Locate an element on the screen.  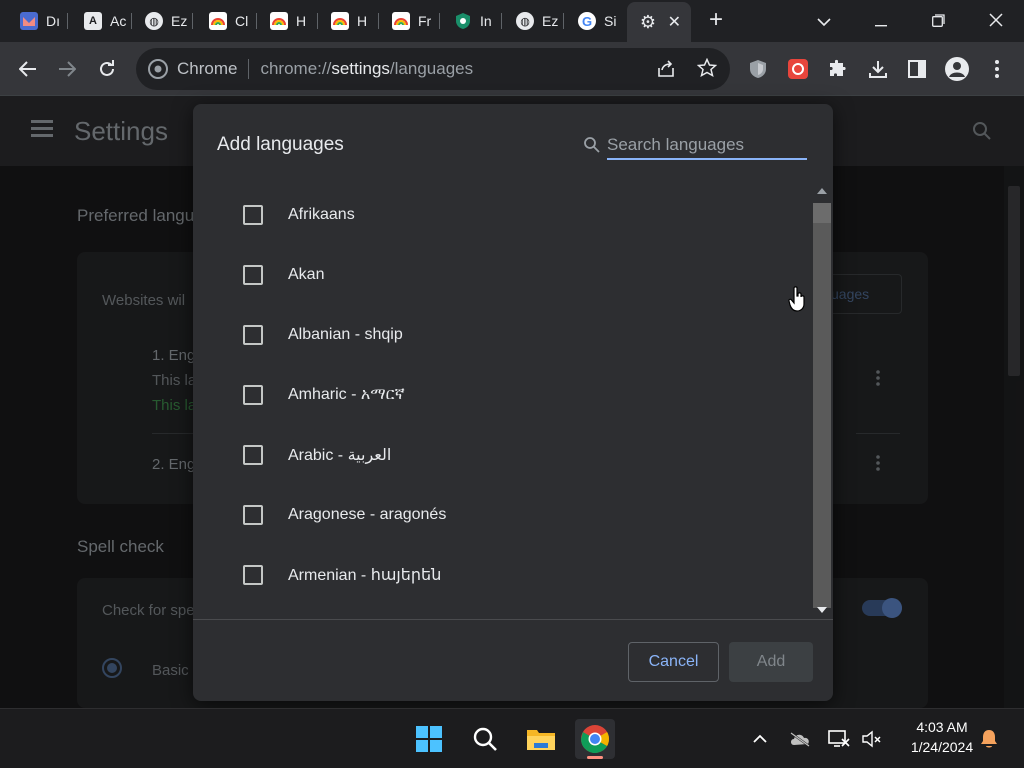
clock-time: 4:03 AM is located at coordinates (942, 727).